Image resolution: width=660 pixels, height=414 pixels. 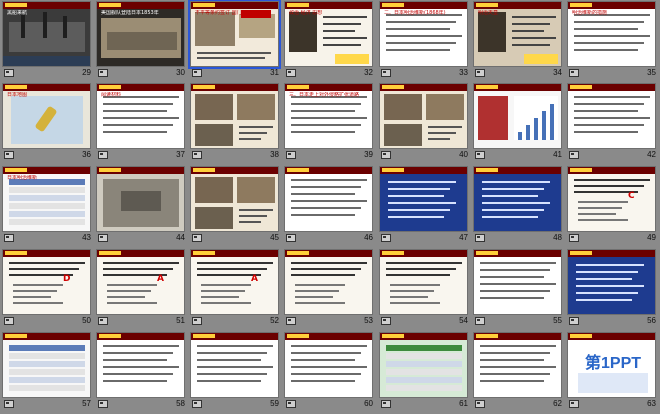 I want to click on slide-cell-47: 47, so click(x=424, y=205).